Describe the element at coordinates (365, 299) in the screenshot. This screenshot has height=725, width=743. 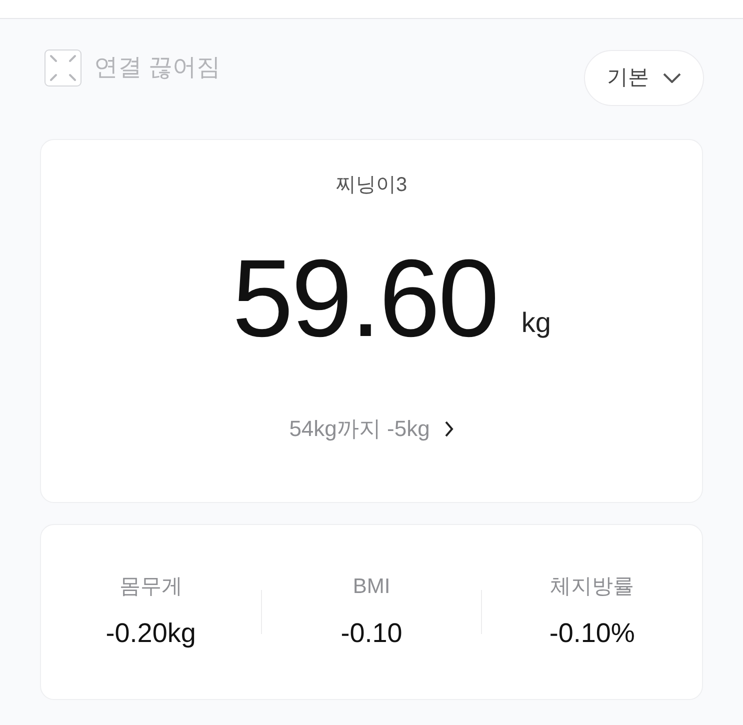
I see `weight-value: 59.60` at that location.